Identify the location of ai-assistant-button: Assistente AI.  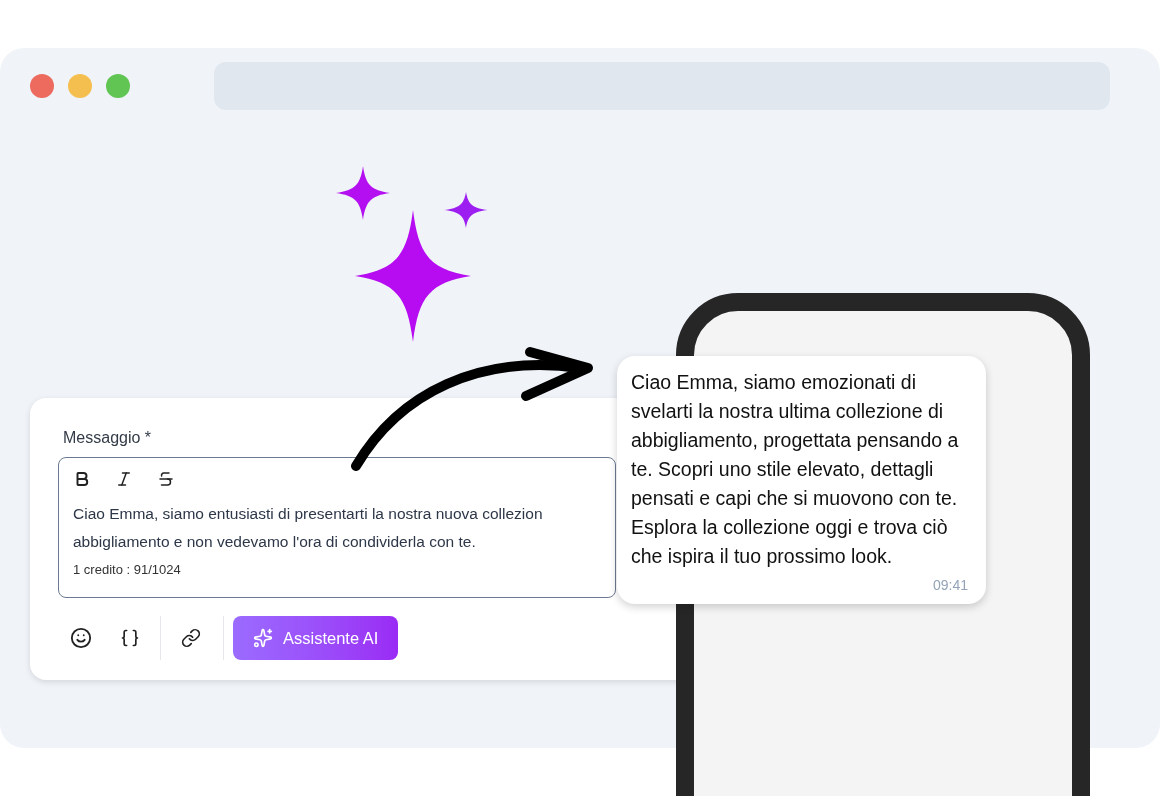
(316, 638).